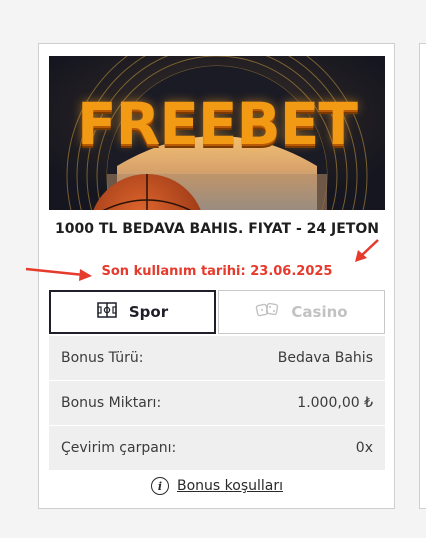 The height and width of the screenshot is (538, 426). What do you see at coordinates (267, 312) in the screenshot?
I see `dice-icon` at bounding box center [267, 312].